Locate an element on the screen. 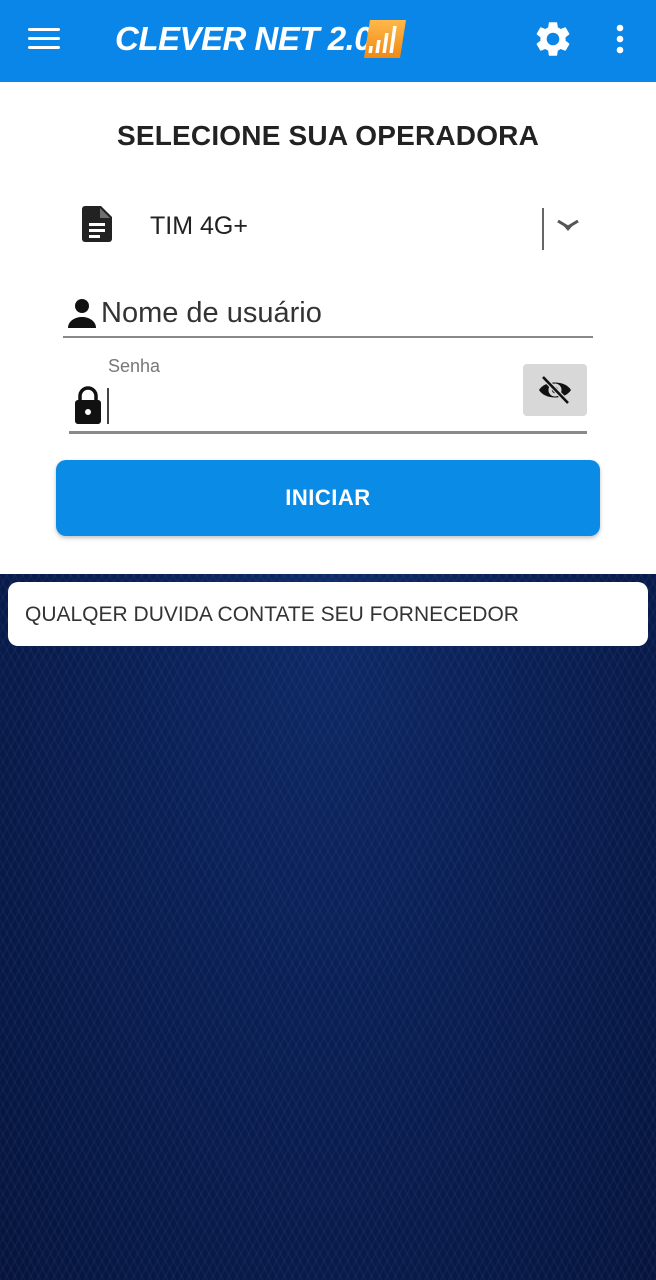 The image size is (656, 1280). app-title: CLEVER NET 2.0 is located at coordinates (244, 38).